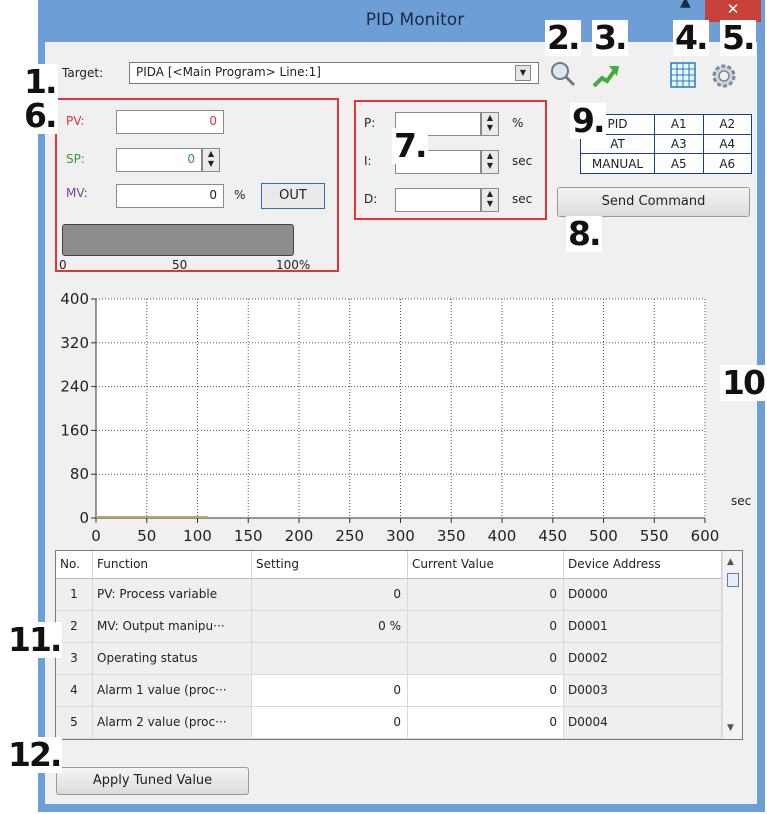 The image size is (767, 814). What do you see at coordinates (330, 565) in the screenshot?
I see `table-header-cell: Setting` at bounding box center [330, 565].